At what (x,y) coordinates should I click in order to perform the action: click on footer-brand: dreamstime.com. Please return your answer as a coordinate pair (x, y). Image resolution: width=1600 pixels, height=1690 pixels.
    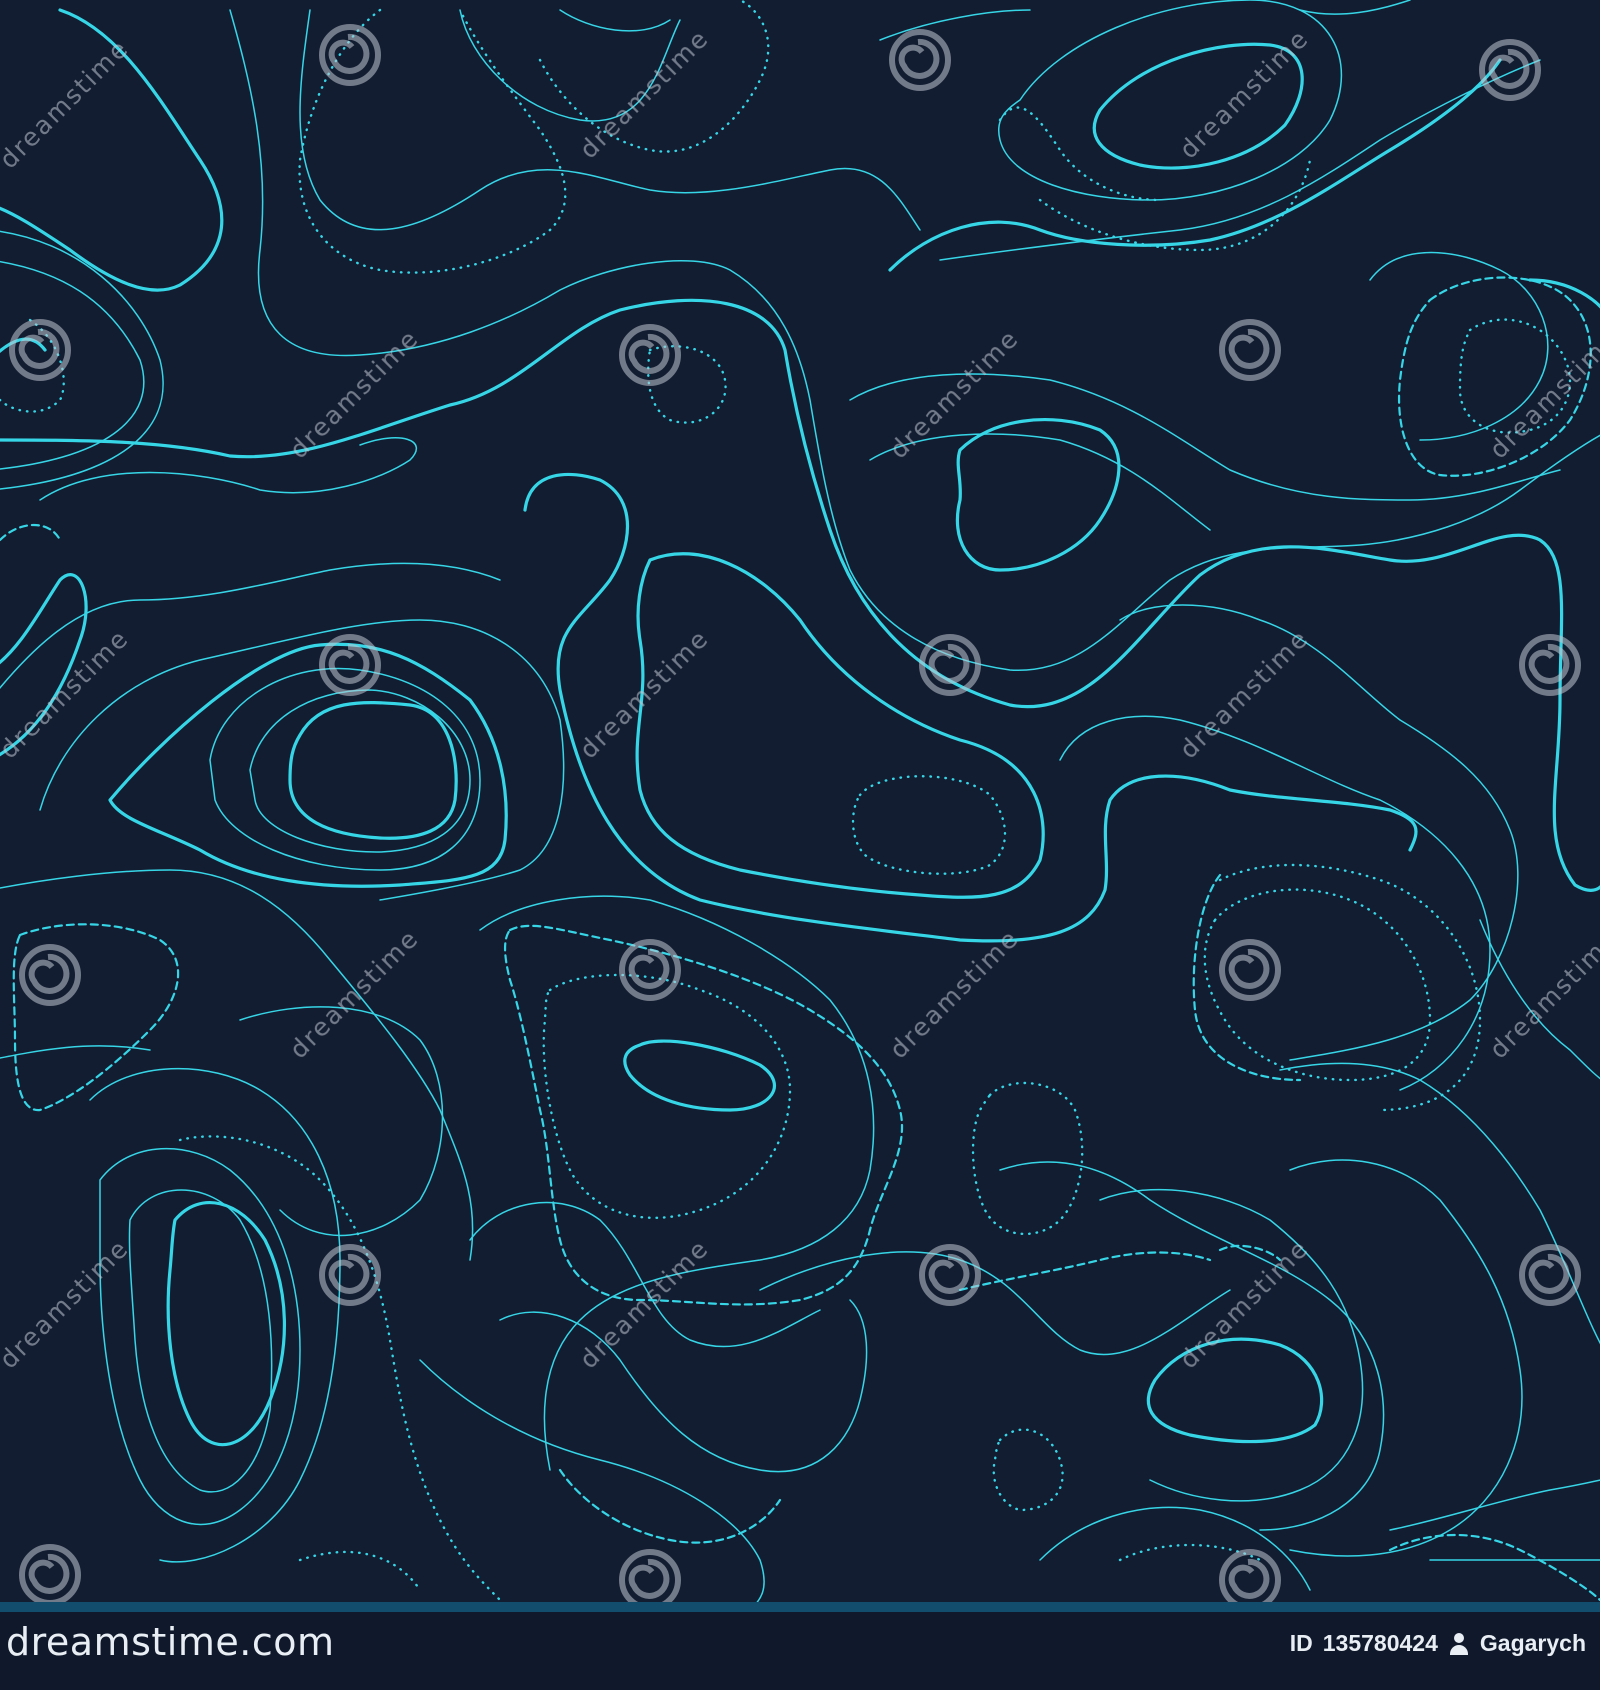
    Looking at the image, I should click on (170, 1642).